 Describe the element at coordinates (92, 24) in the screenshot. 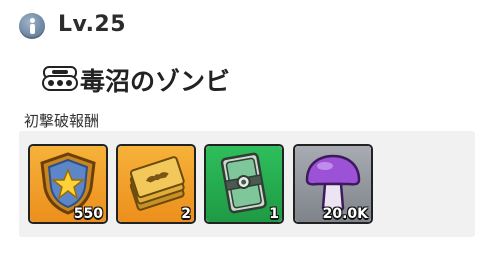

I see `level-label: Lv.25` at that location.